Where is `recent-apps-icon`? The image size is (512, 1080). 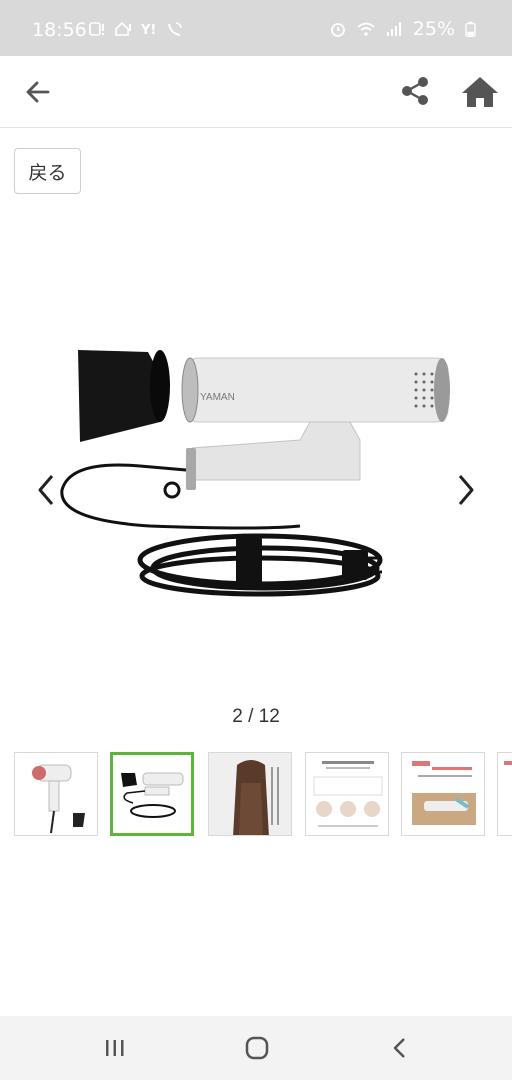
recent-apps-icon is located at coordinates (115, 1048).